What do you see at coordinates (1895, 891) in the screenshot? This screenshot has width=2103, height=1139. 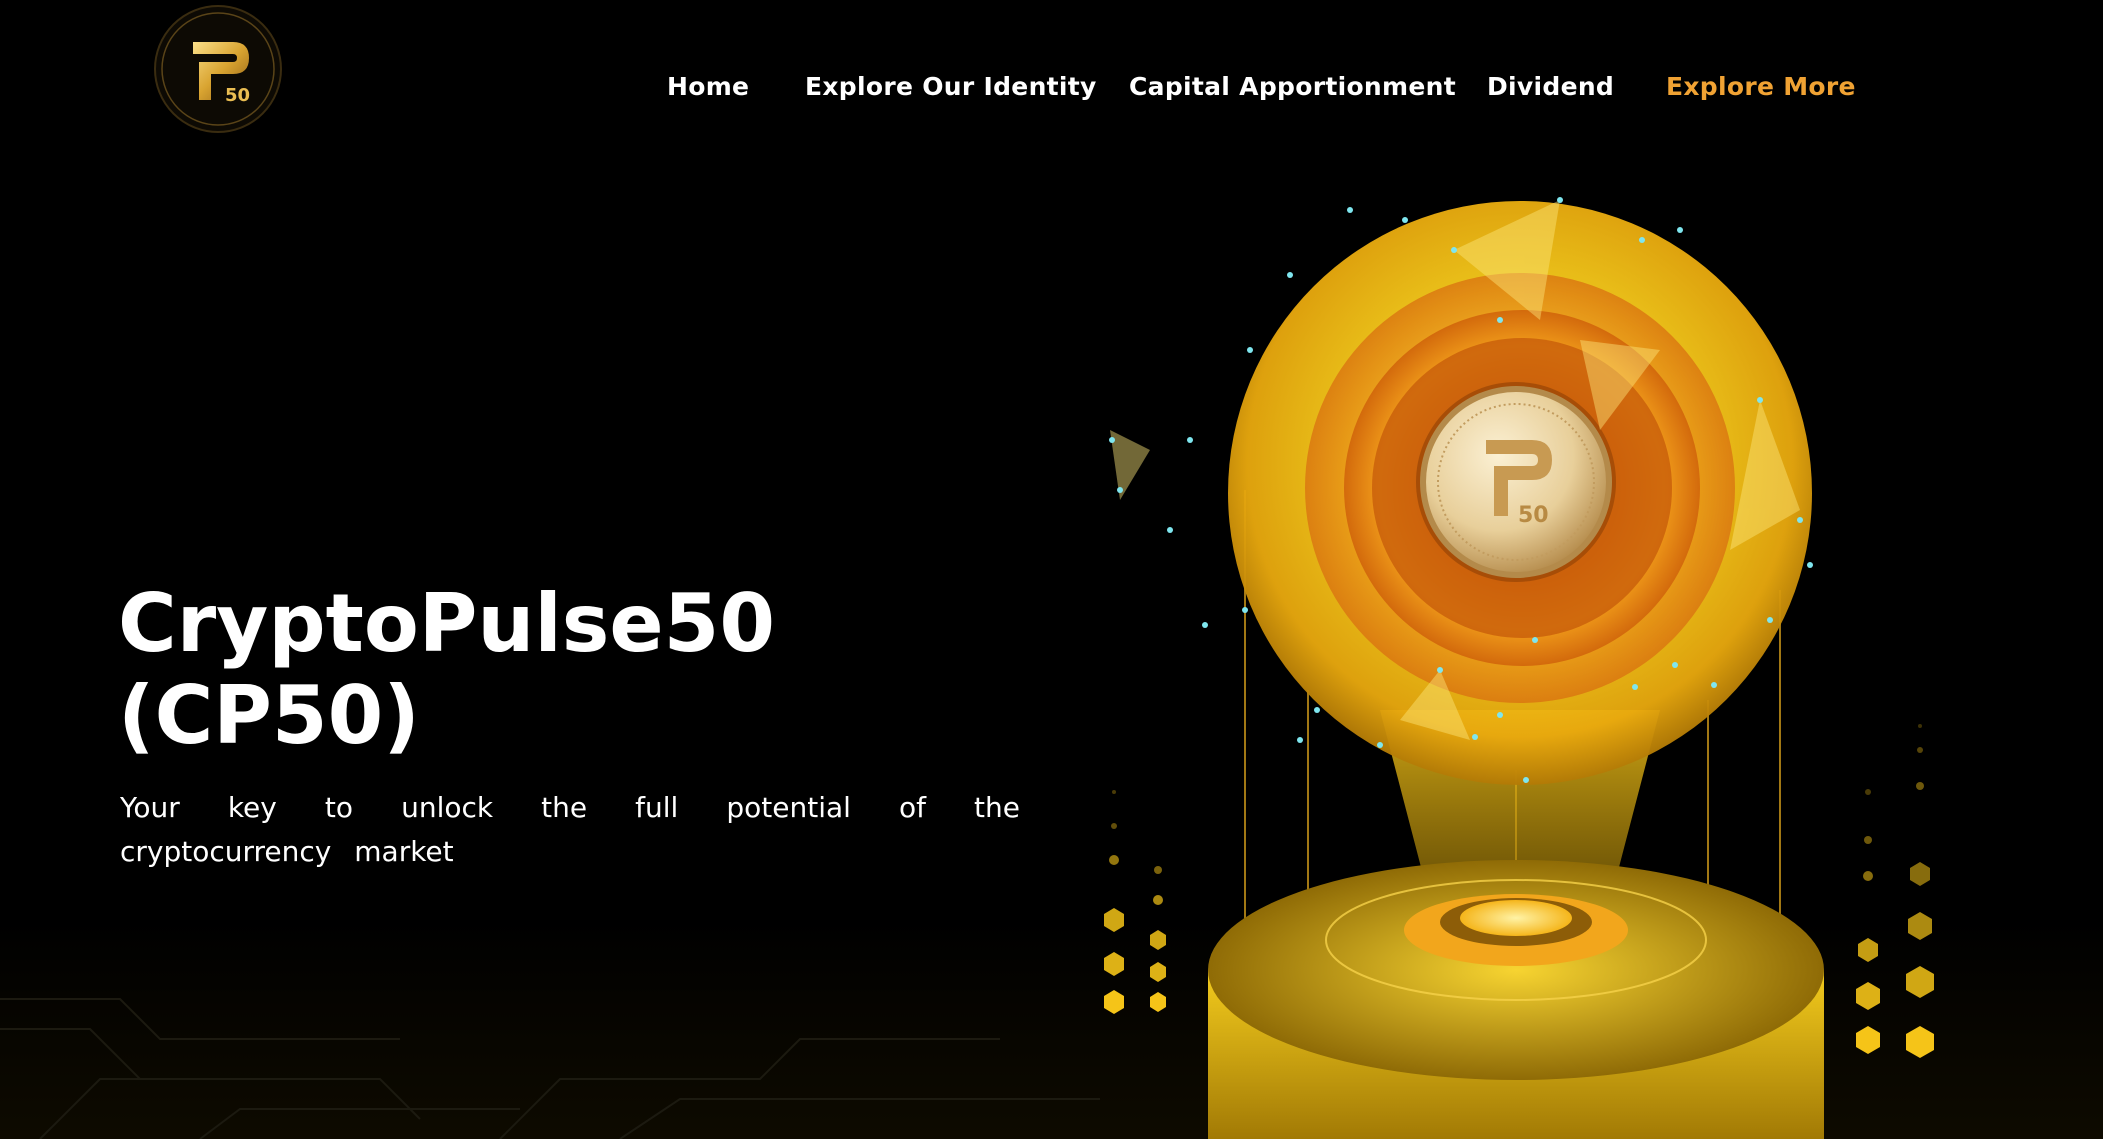 I see `hexagon-dots-right-decoration` at bounding box center [1895, 891].